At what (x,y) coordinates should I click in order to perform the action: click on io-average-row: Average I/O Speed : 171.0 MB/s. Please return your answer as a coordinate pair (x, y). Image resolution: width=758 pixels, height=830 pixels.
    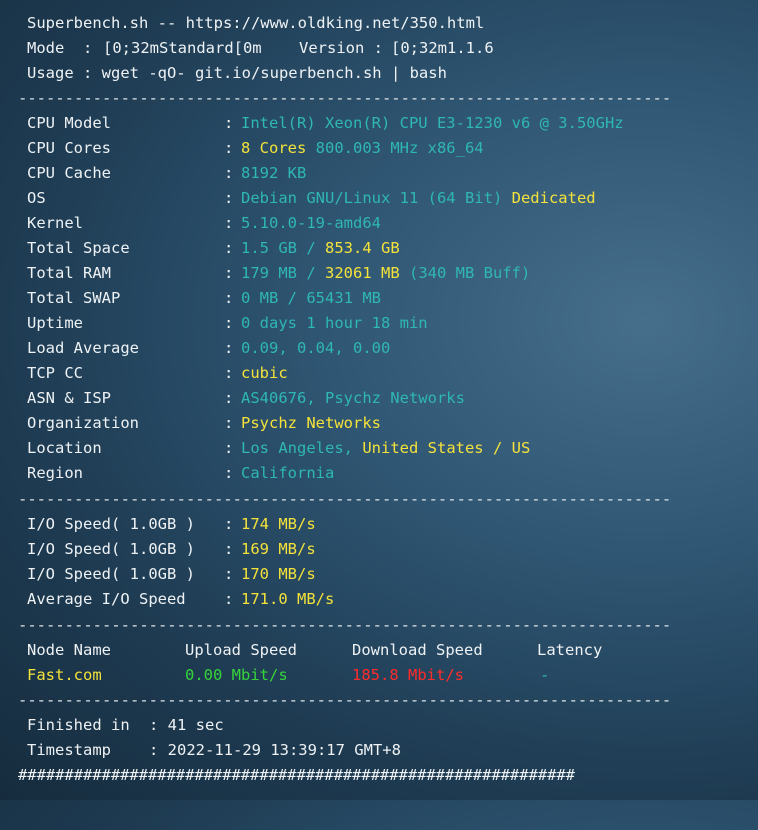
    Looking at the image, I should click on (181, 599).